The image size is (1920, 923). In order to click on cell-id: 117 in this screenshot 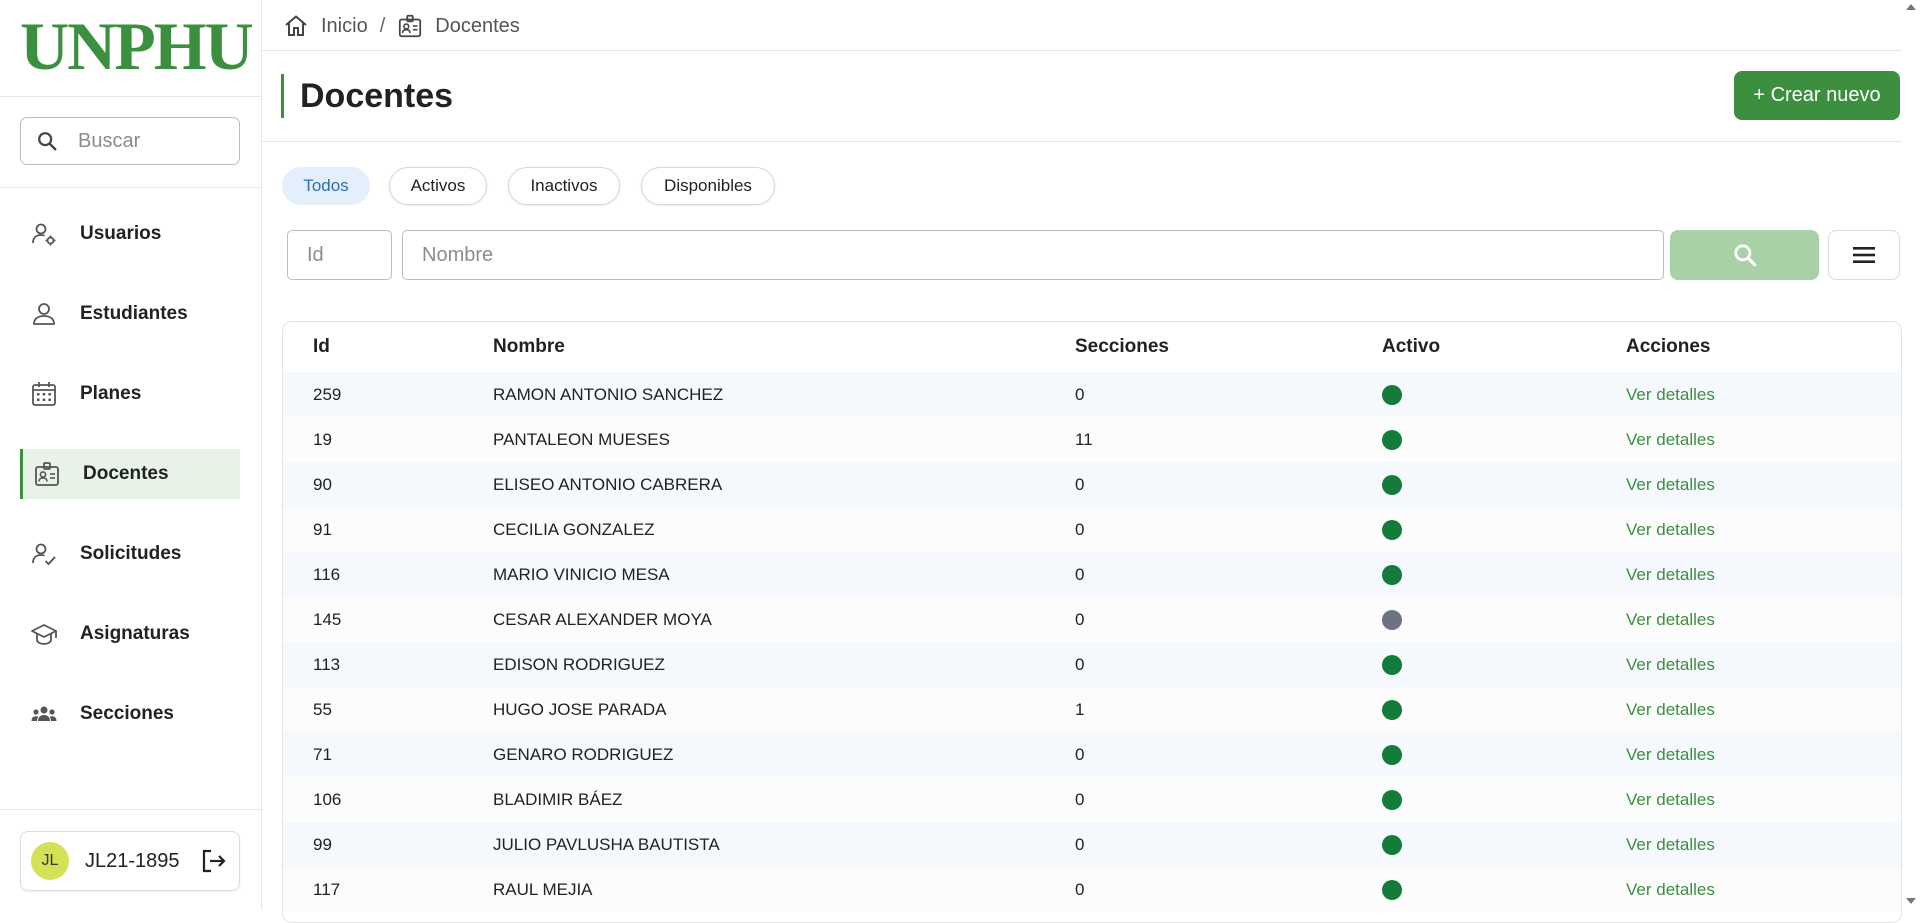, I will do `click(327, 889)`.